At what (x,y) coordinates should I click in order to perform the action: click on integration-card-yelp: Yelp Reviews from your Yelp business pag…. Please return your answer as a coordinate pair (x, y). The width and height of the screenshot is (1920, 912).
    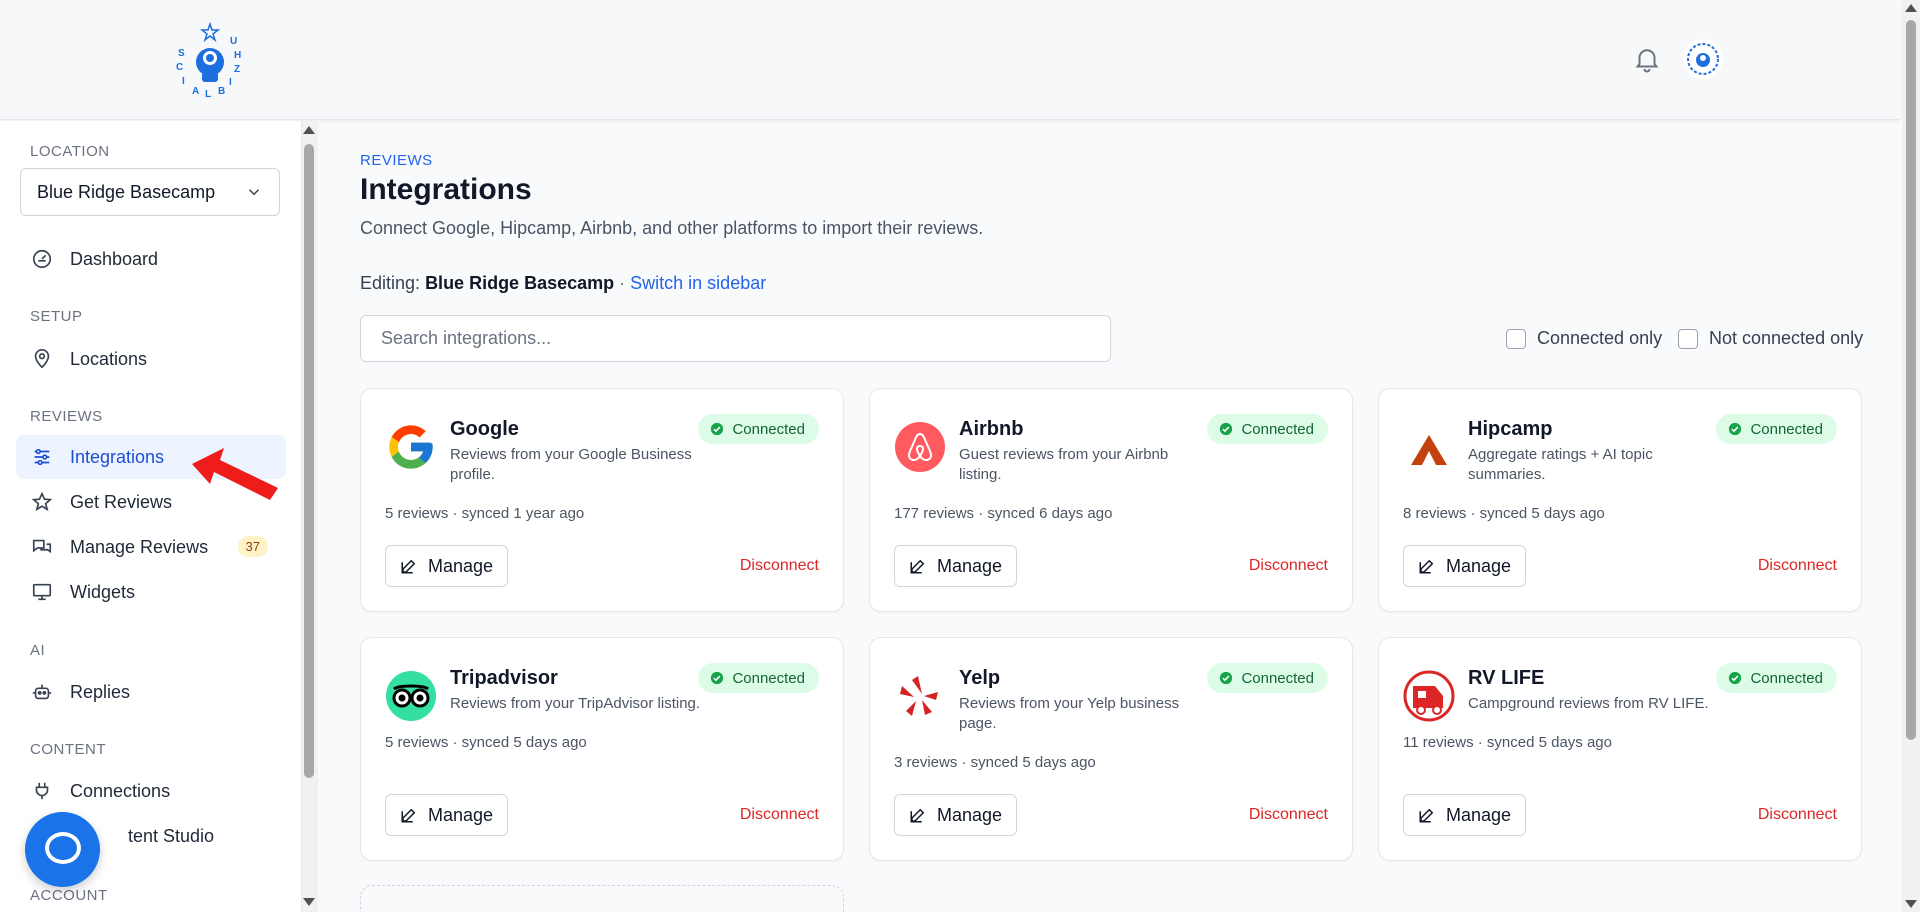
    Looking at the image, I should click on (1111, 749).